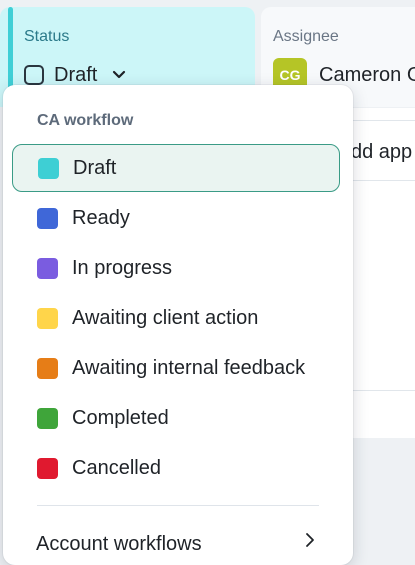 The image size is (415, 565). What do you see at coordinates (176, 168) in the screenshot?
I see `status-option-draft: Draft` at bounding box center [176, 168].